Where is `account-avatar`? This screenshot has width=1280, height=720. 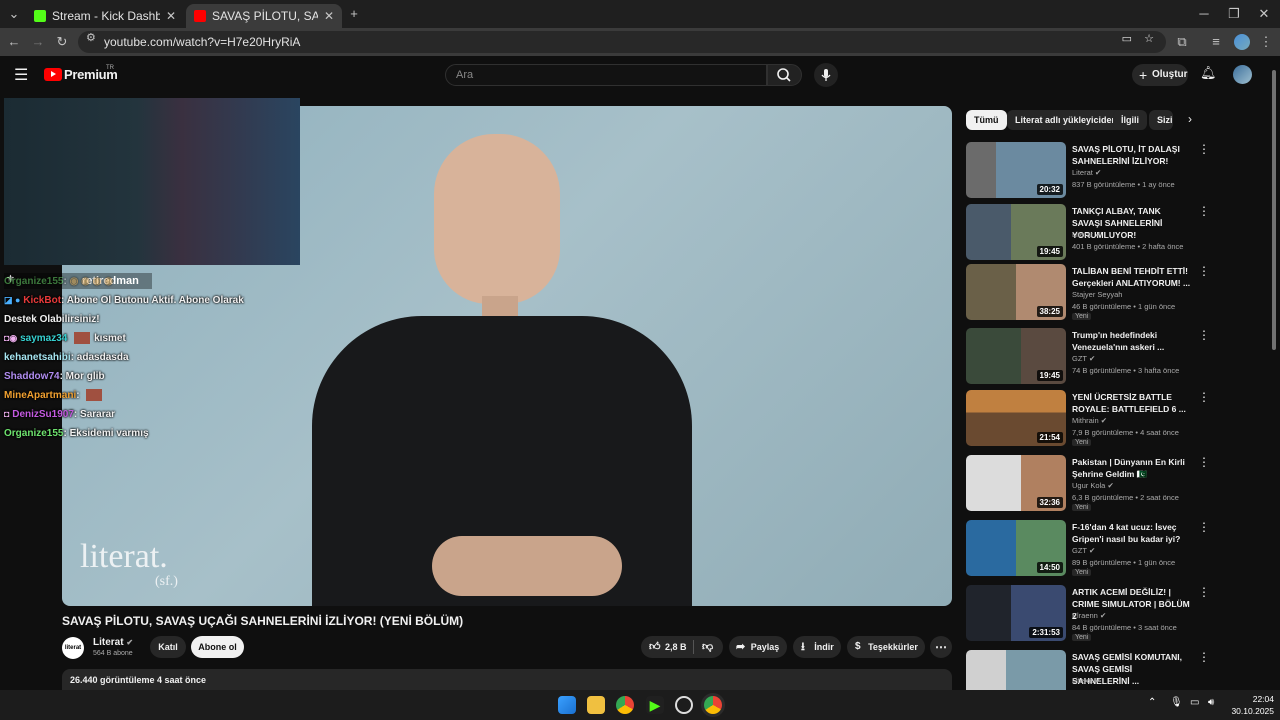
account-avatar is located at coordinates (1242, 74).